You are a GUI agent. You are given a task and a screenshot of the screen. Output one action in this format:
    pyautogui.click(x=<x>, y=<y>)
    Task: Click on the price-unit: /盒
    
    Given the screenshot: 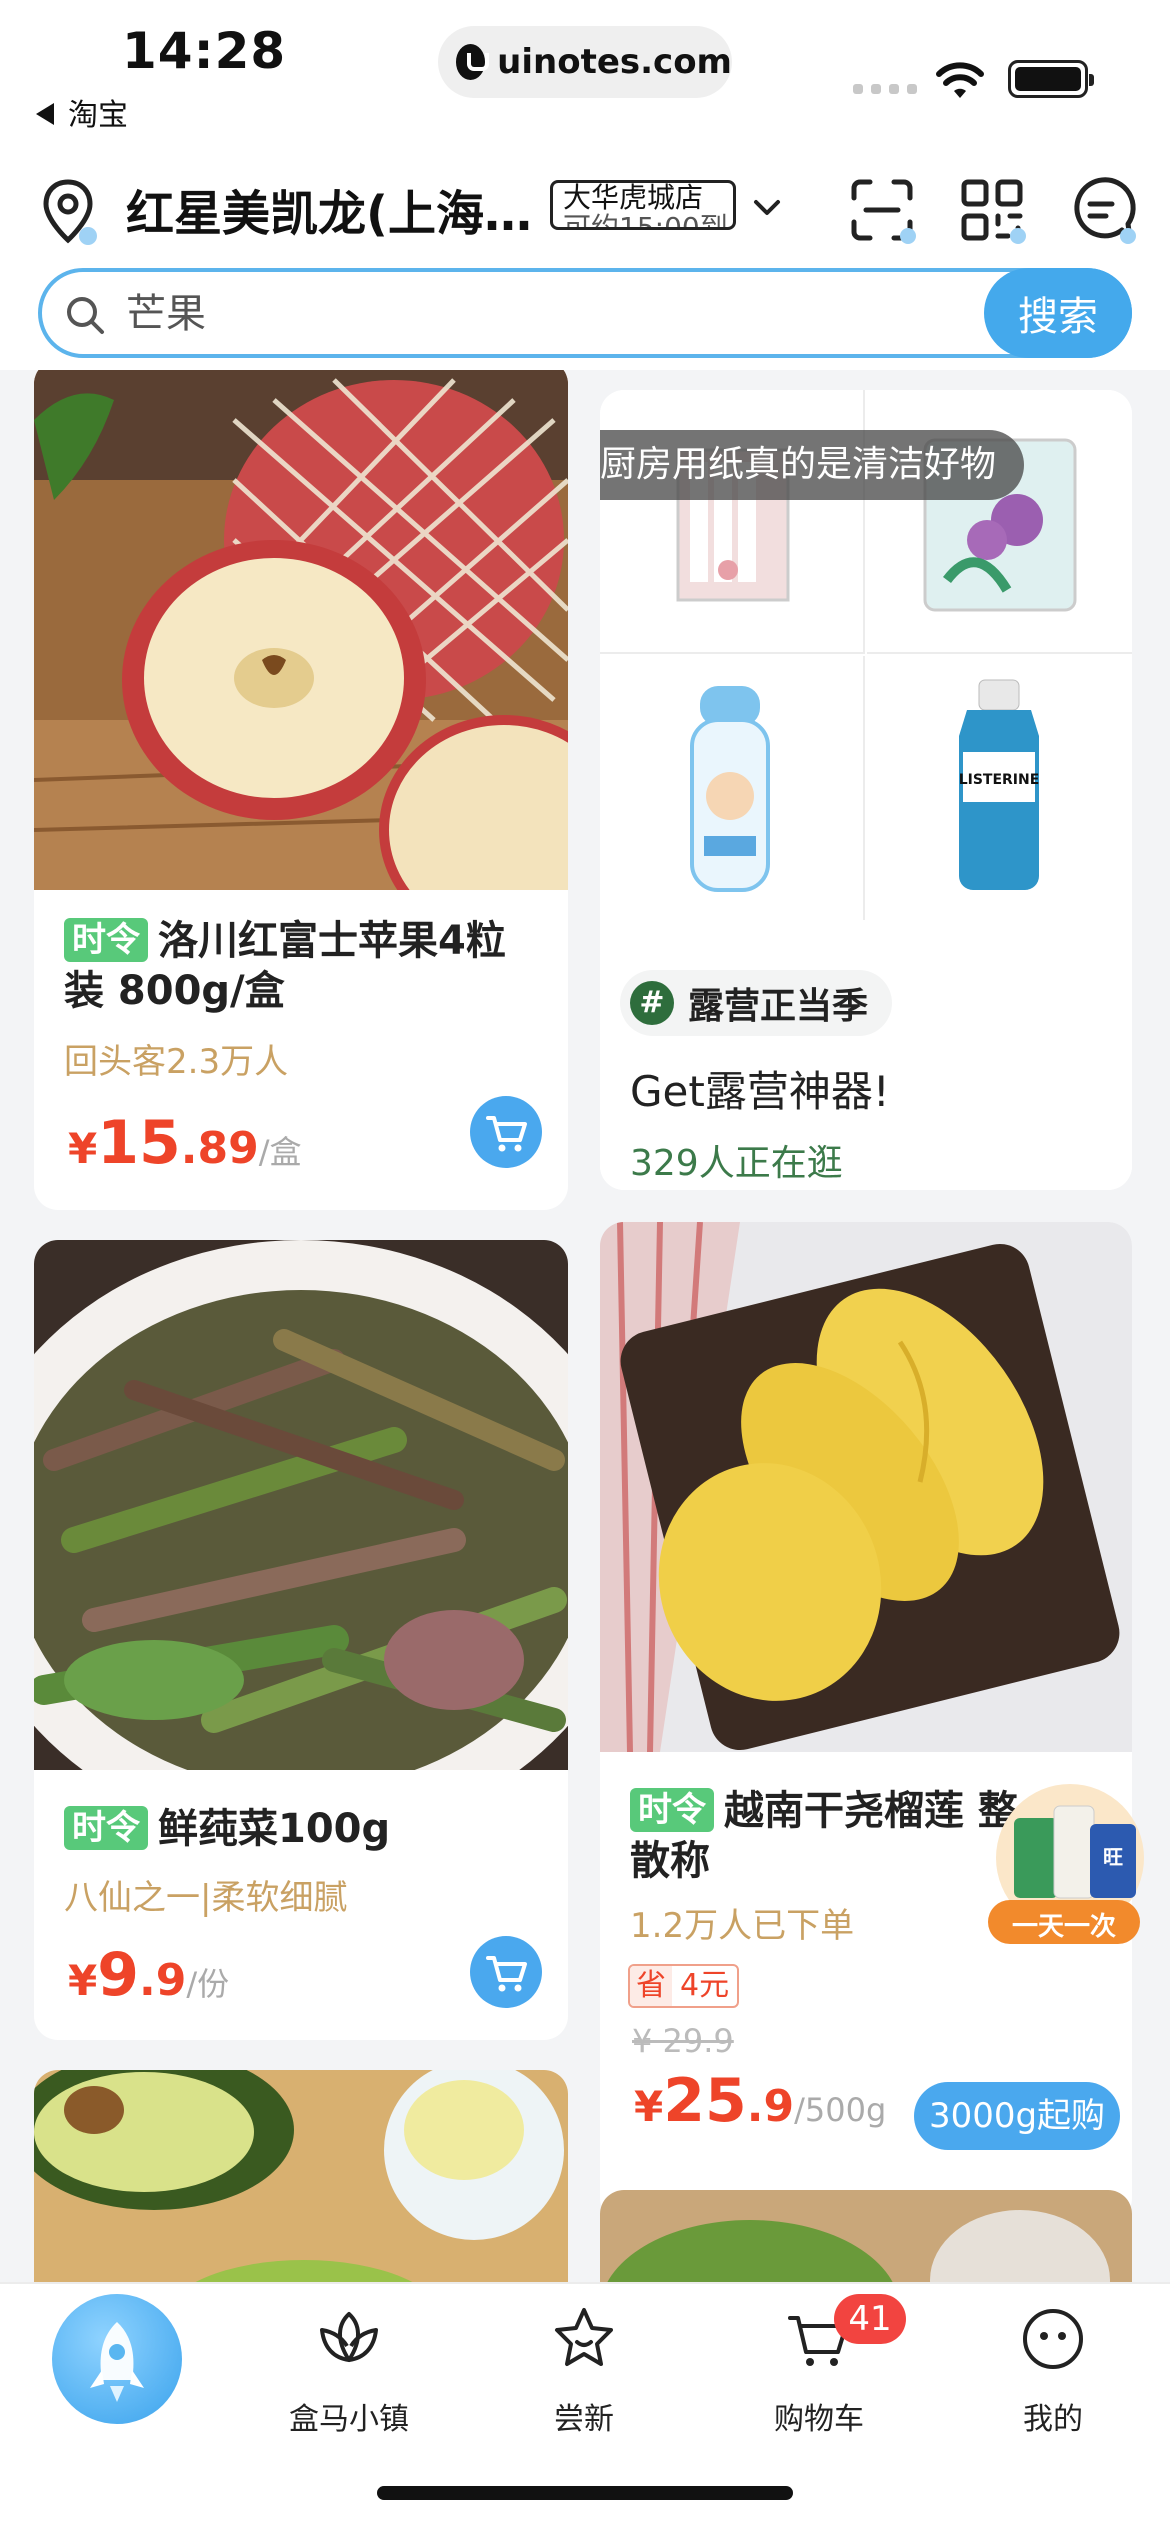 What is the action you would take?
    pyautogui.click(x=280, y=1152)
    